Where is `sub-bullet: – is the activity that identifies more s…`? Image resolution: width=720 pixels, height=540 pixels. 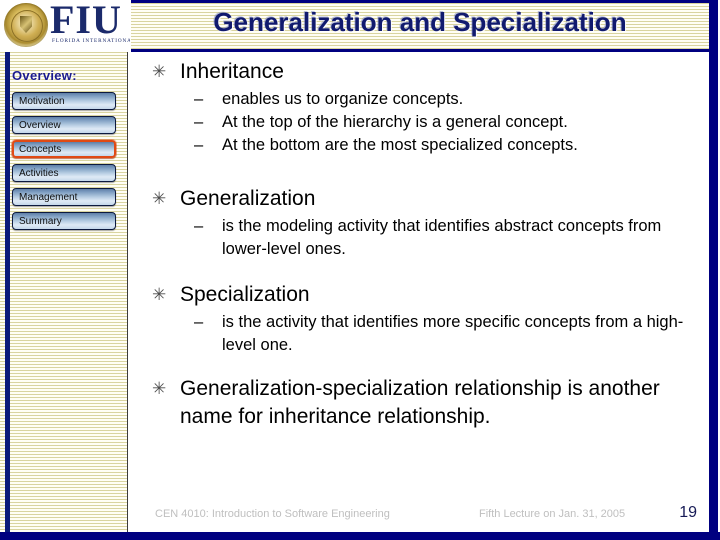
sub-bullet: – is the activity that identifies more s… is located at coordinates (418, 334).